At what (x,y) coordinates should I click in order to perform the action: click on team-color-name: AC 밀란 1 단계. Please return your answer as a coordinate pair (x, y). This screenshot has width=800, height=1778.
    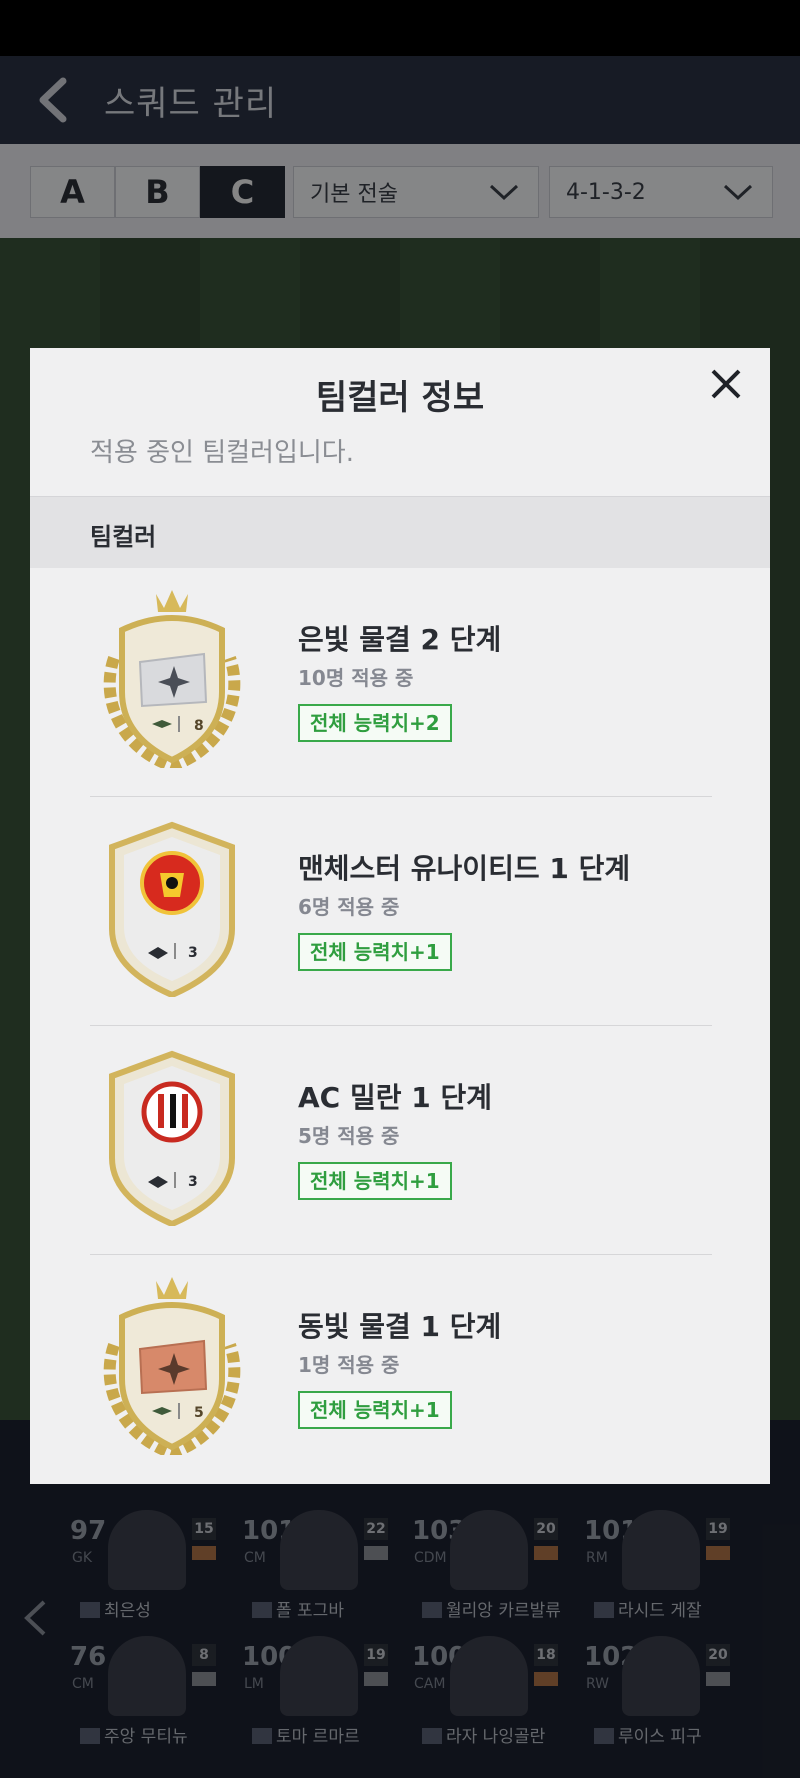
    Looking at the image, I should click on (395, 1097).